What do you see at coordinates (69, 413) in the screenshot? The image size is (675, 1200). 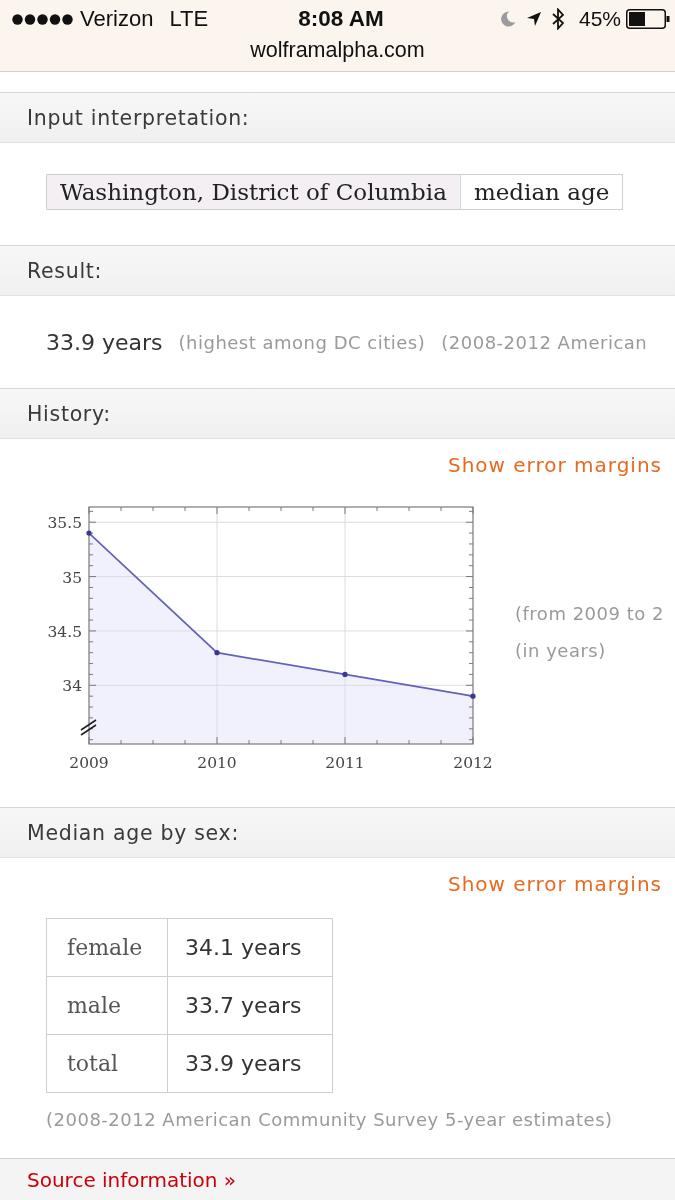 I see `section-title: History:` at bounding box center [69, 413].